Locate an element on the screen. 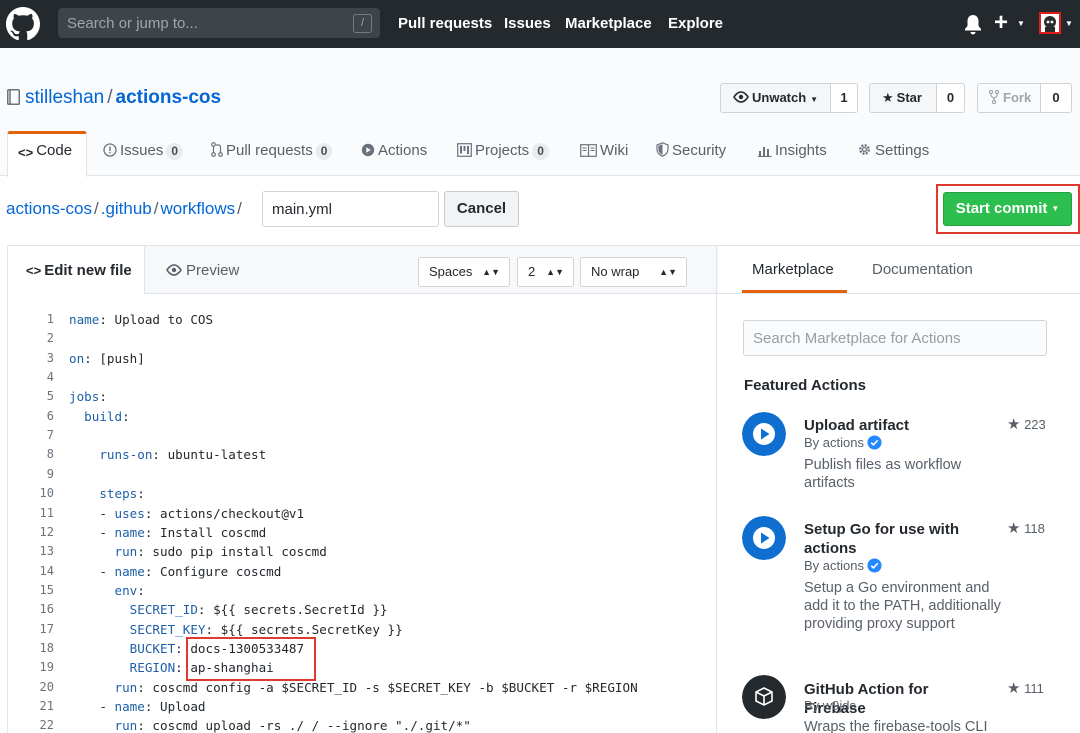 The height and width of the screenshot is (733, 1080). line-number: 9 is located at coordinates (50, 474).